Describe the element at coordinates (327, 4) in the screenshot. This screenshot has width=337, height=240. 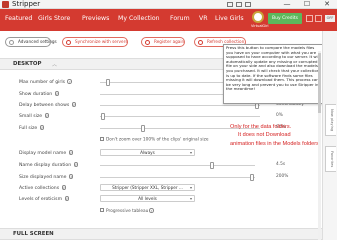
I see `close-button: ✕` at that location.